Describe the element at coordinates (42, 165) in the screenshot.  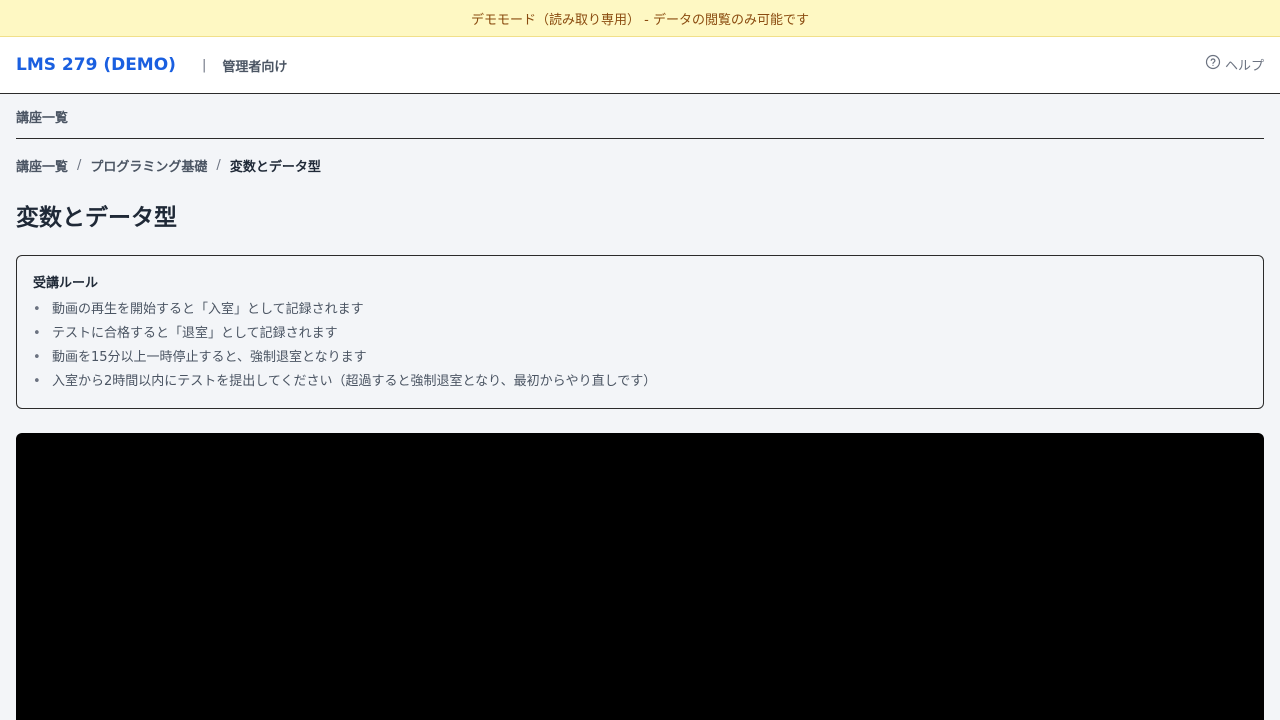
I see `breadcrumb-course-list: 講座一覧` at that location.